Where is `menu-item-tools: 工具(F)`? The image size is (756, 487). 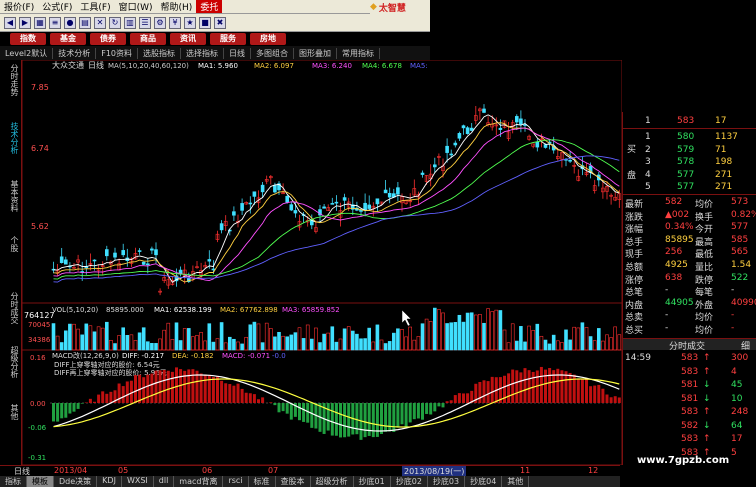 menu-item-tools: 工具(F) is located at coordinates (95, 6).